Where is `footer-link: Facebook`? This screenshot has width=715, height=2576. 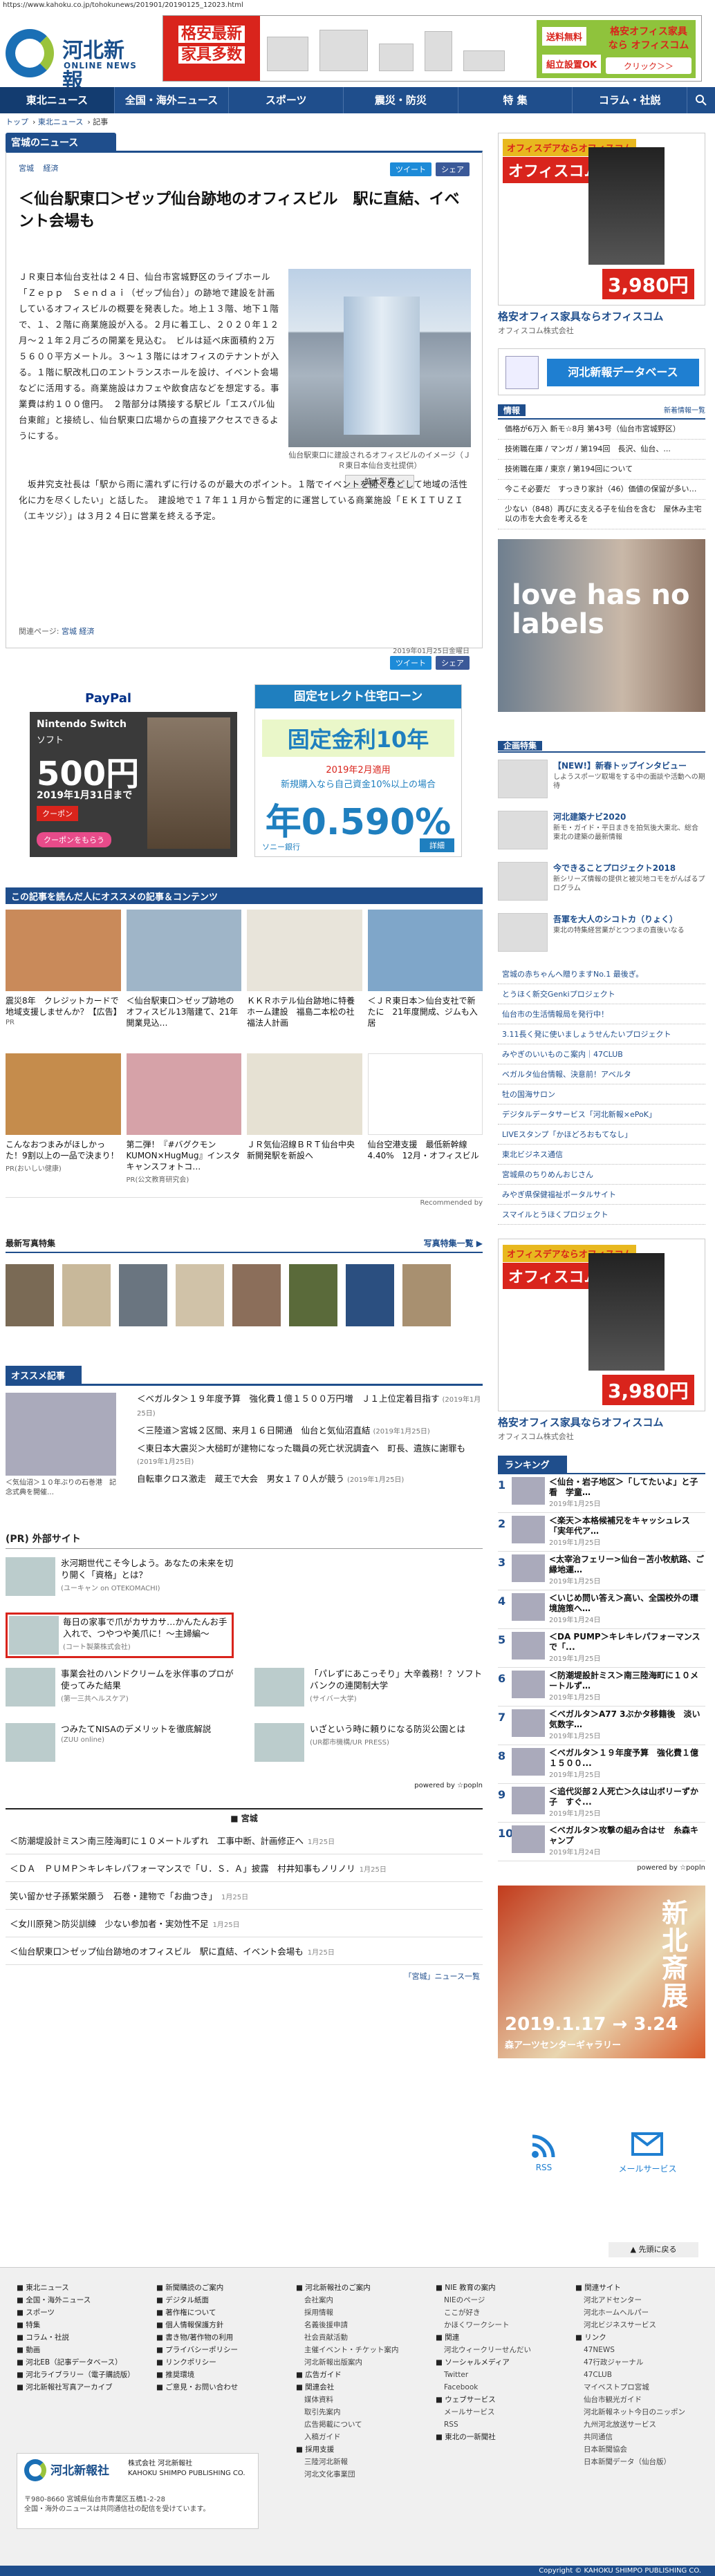 footer-link: Facebook is located at coordinates (498, 2387).